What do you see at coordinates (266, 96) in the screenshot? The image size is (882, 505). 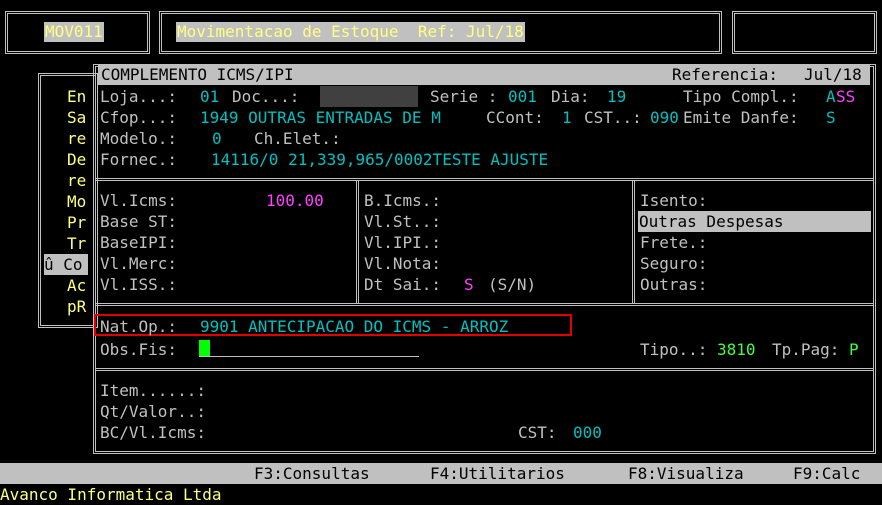 I see `doc-label: Doc...:` at bounding box center [266, 96].